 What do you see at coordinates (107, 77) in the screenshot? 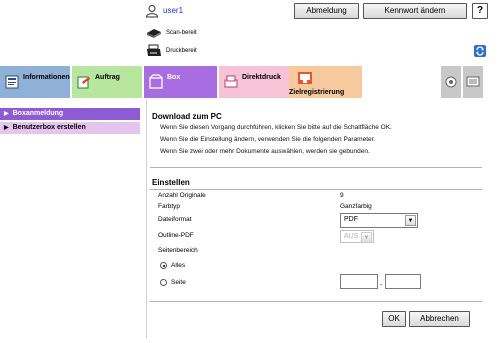
I see `tab-label: Auftrag` at bounding box center [107, 77].